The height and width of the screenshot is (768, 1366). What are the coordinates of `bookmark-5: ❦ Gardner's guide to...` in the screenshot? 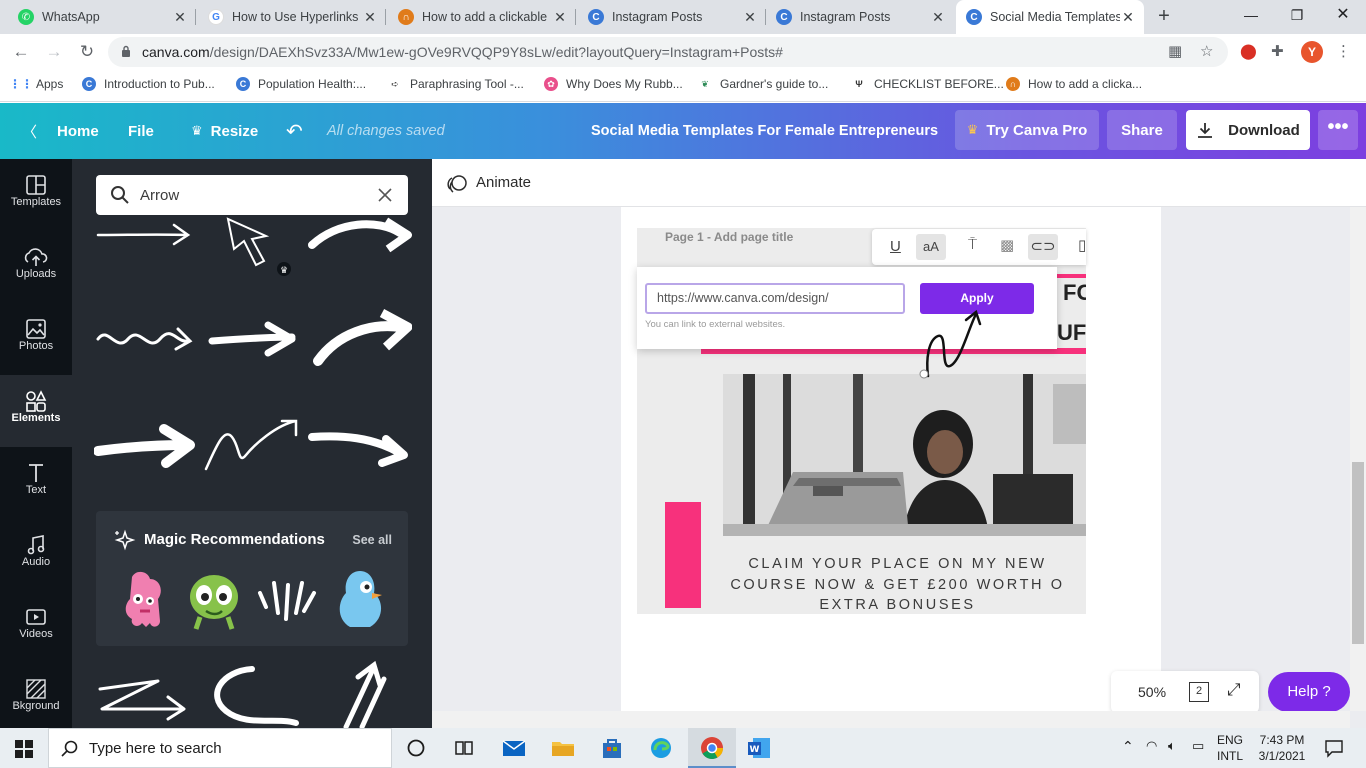 It's located at (763, 84).